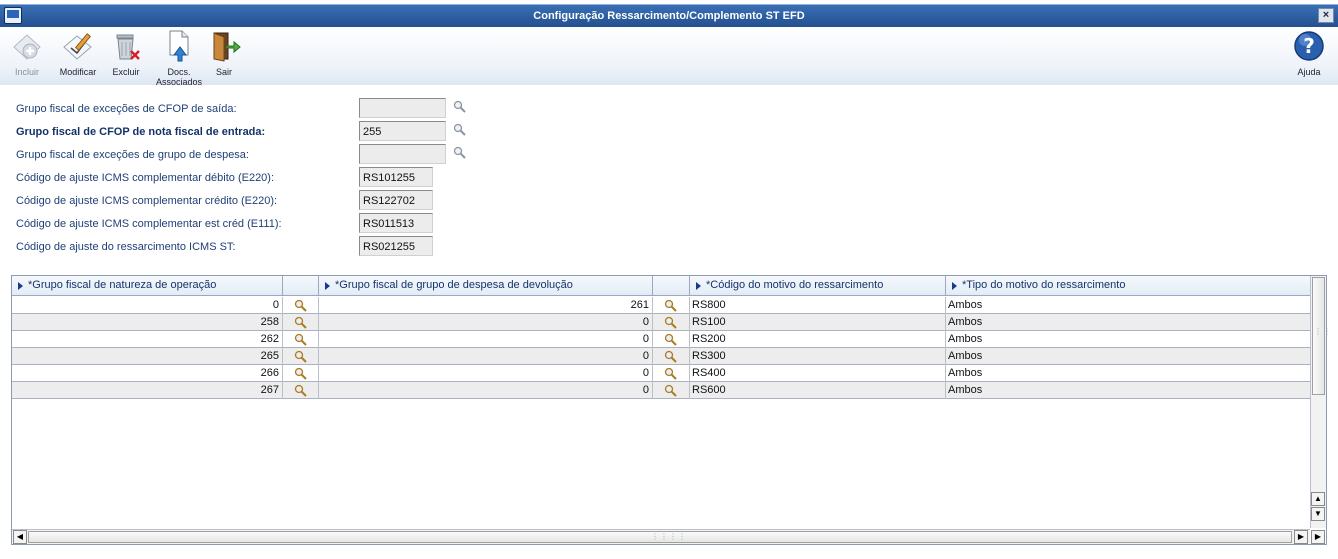 The image size is (1338, 559). I want to click on table-row: 267 0 RS600 Ambos, so click(661, 390).